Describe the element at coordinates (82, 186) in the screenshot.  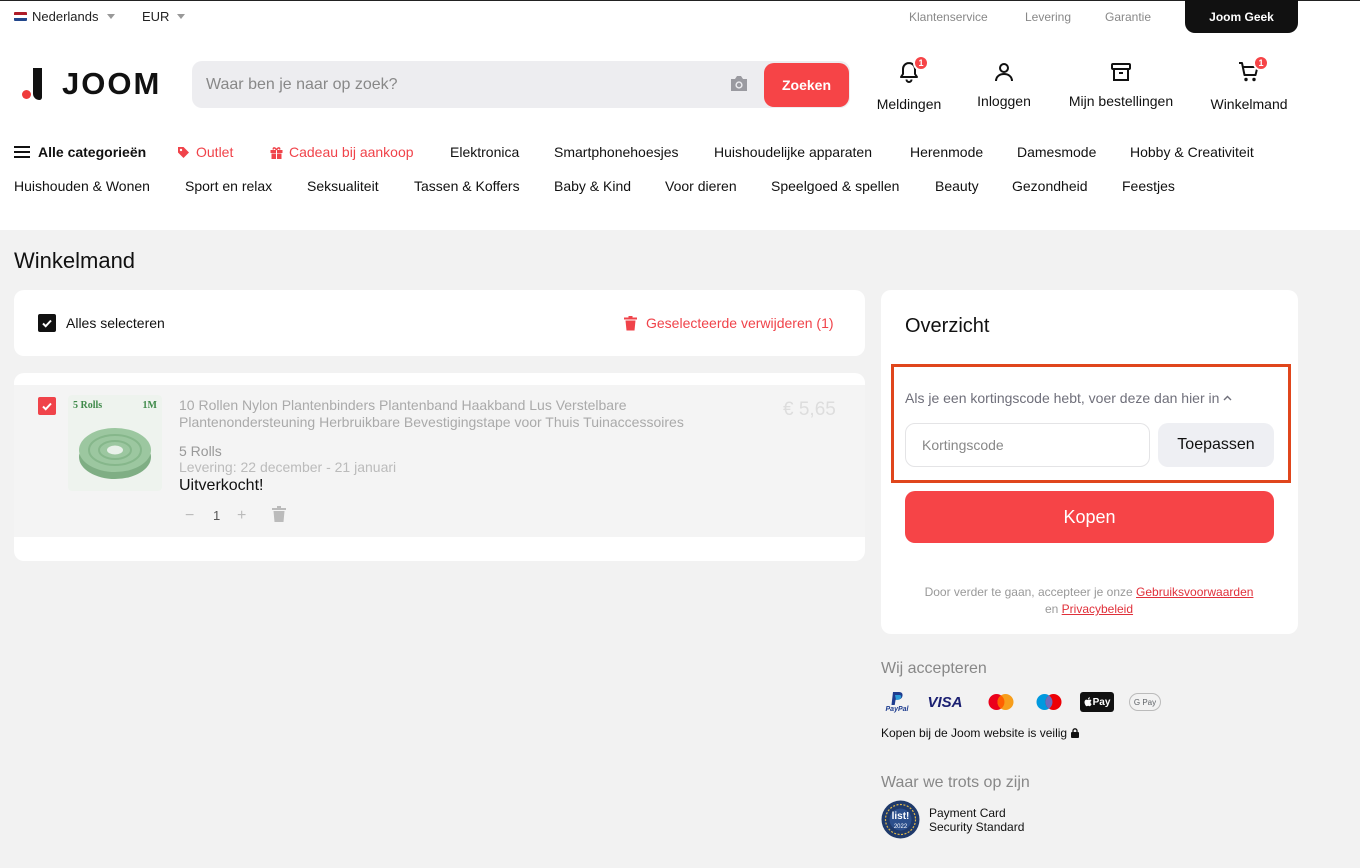
I see `category-home: Huishouden & Wonen` at that location.